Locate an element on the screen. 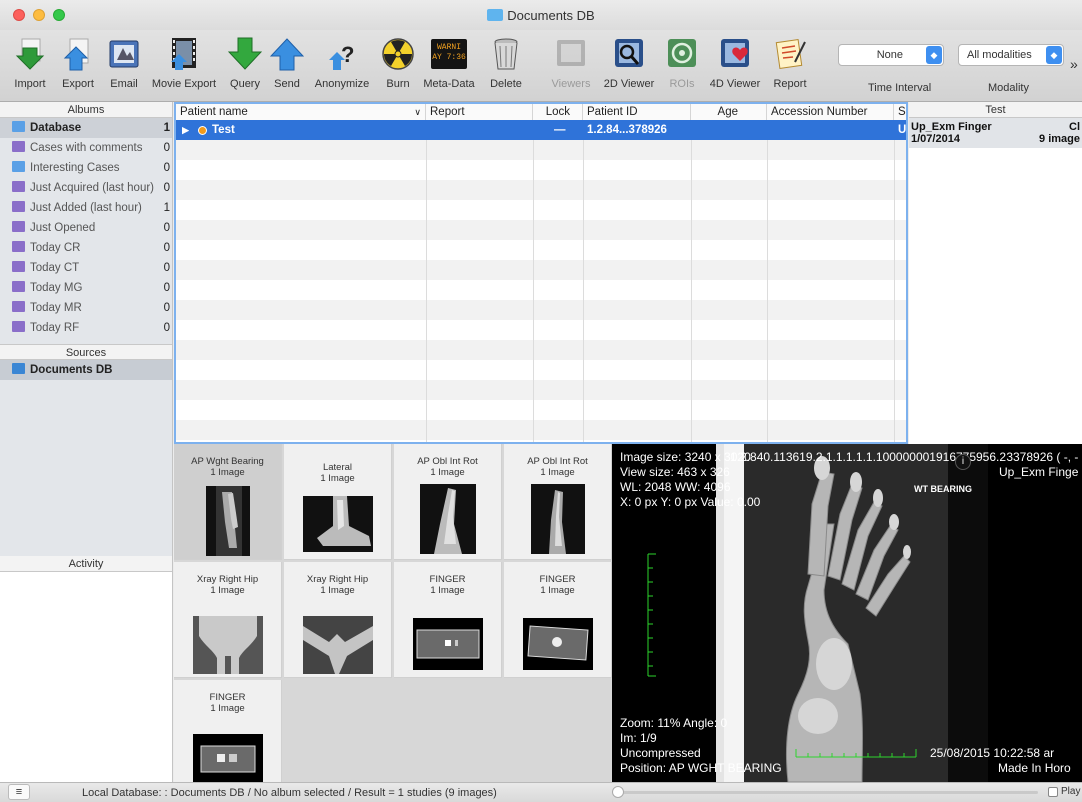 This screenshot has width=1082, height=802. patient-header: Test is located at coordinates (995, 110).